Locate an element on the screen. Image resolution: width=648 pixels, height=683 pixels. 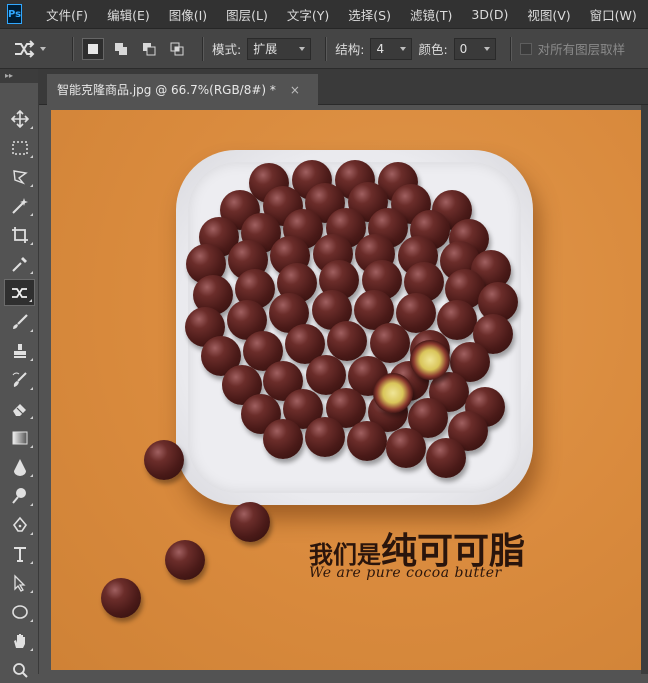
magic-wand-icon is located at coordinates (19, 205).